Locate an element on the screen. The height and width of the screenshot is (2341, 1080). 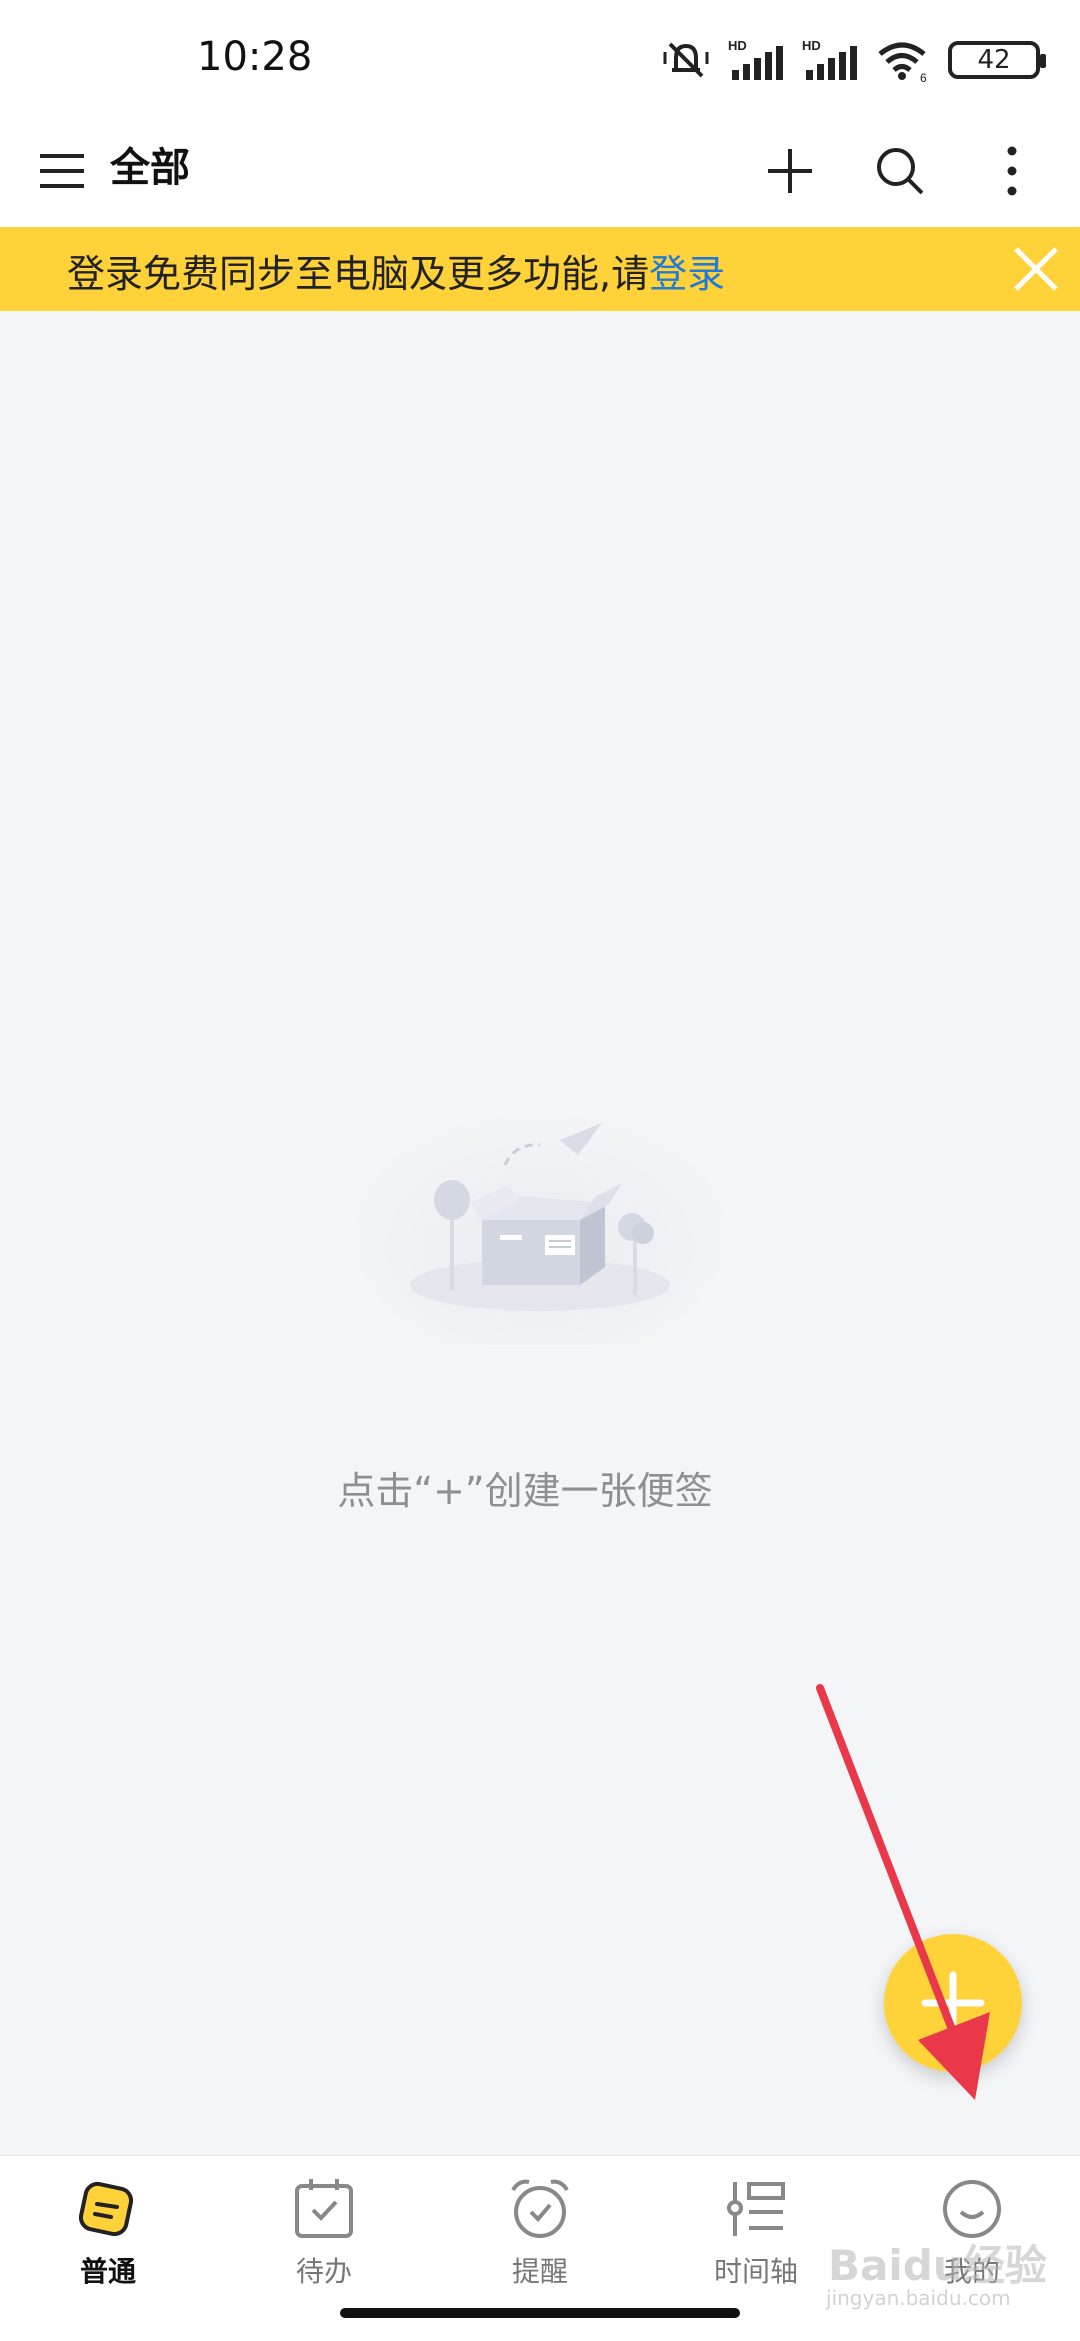
search-button is located at coordinates (900, 171).